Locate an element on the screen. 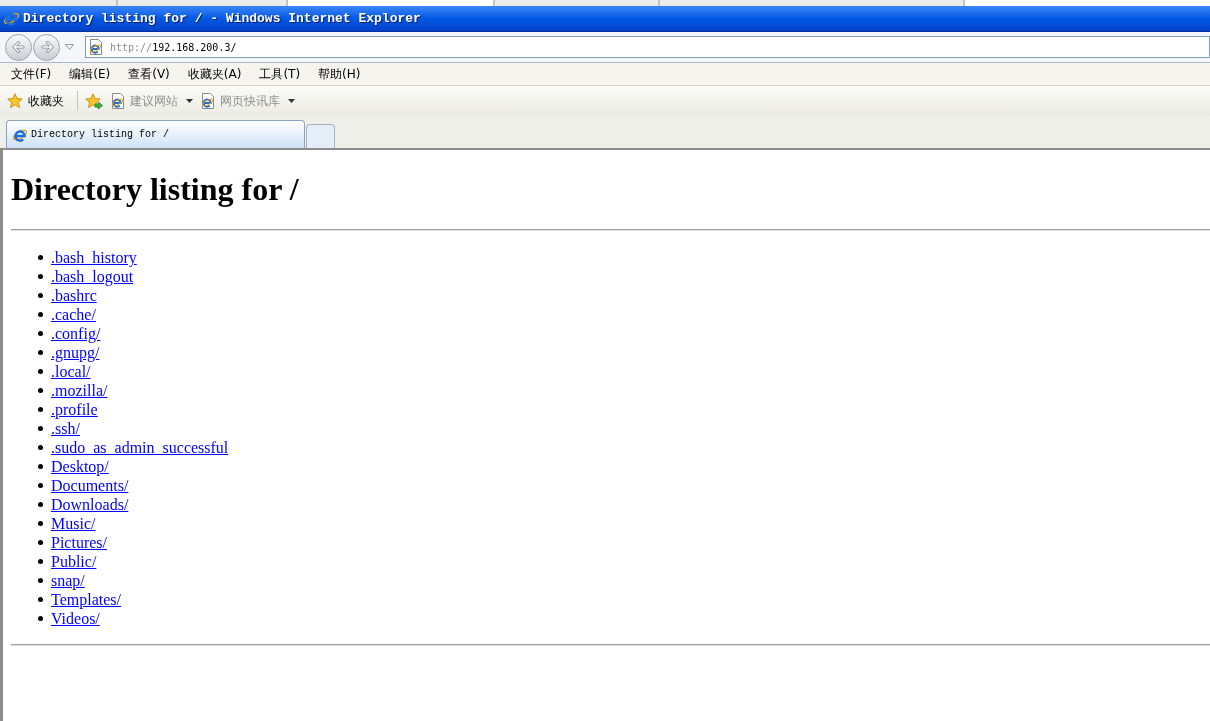  file-link: Public/ is located at coordinates (74, 561).